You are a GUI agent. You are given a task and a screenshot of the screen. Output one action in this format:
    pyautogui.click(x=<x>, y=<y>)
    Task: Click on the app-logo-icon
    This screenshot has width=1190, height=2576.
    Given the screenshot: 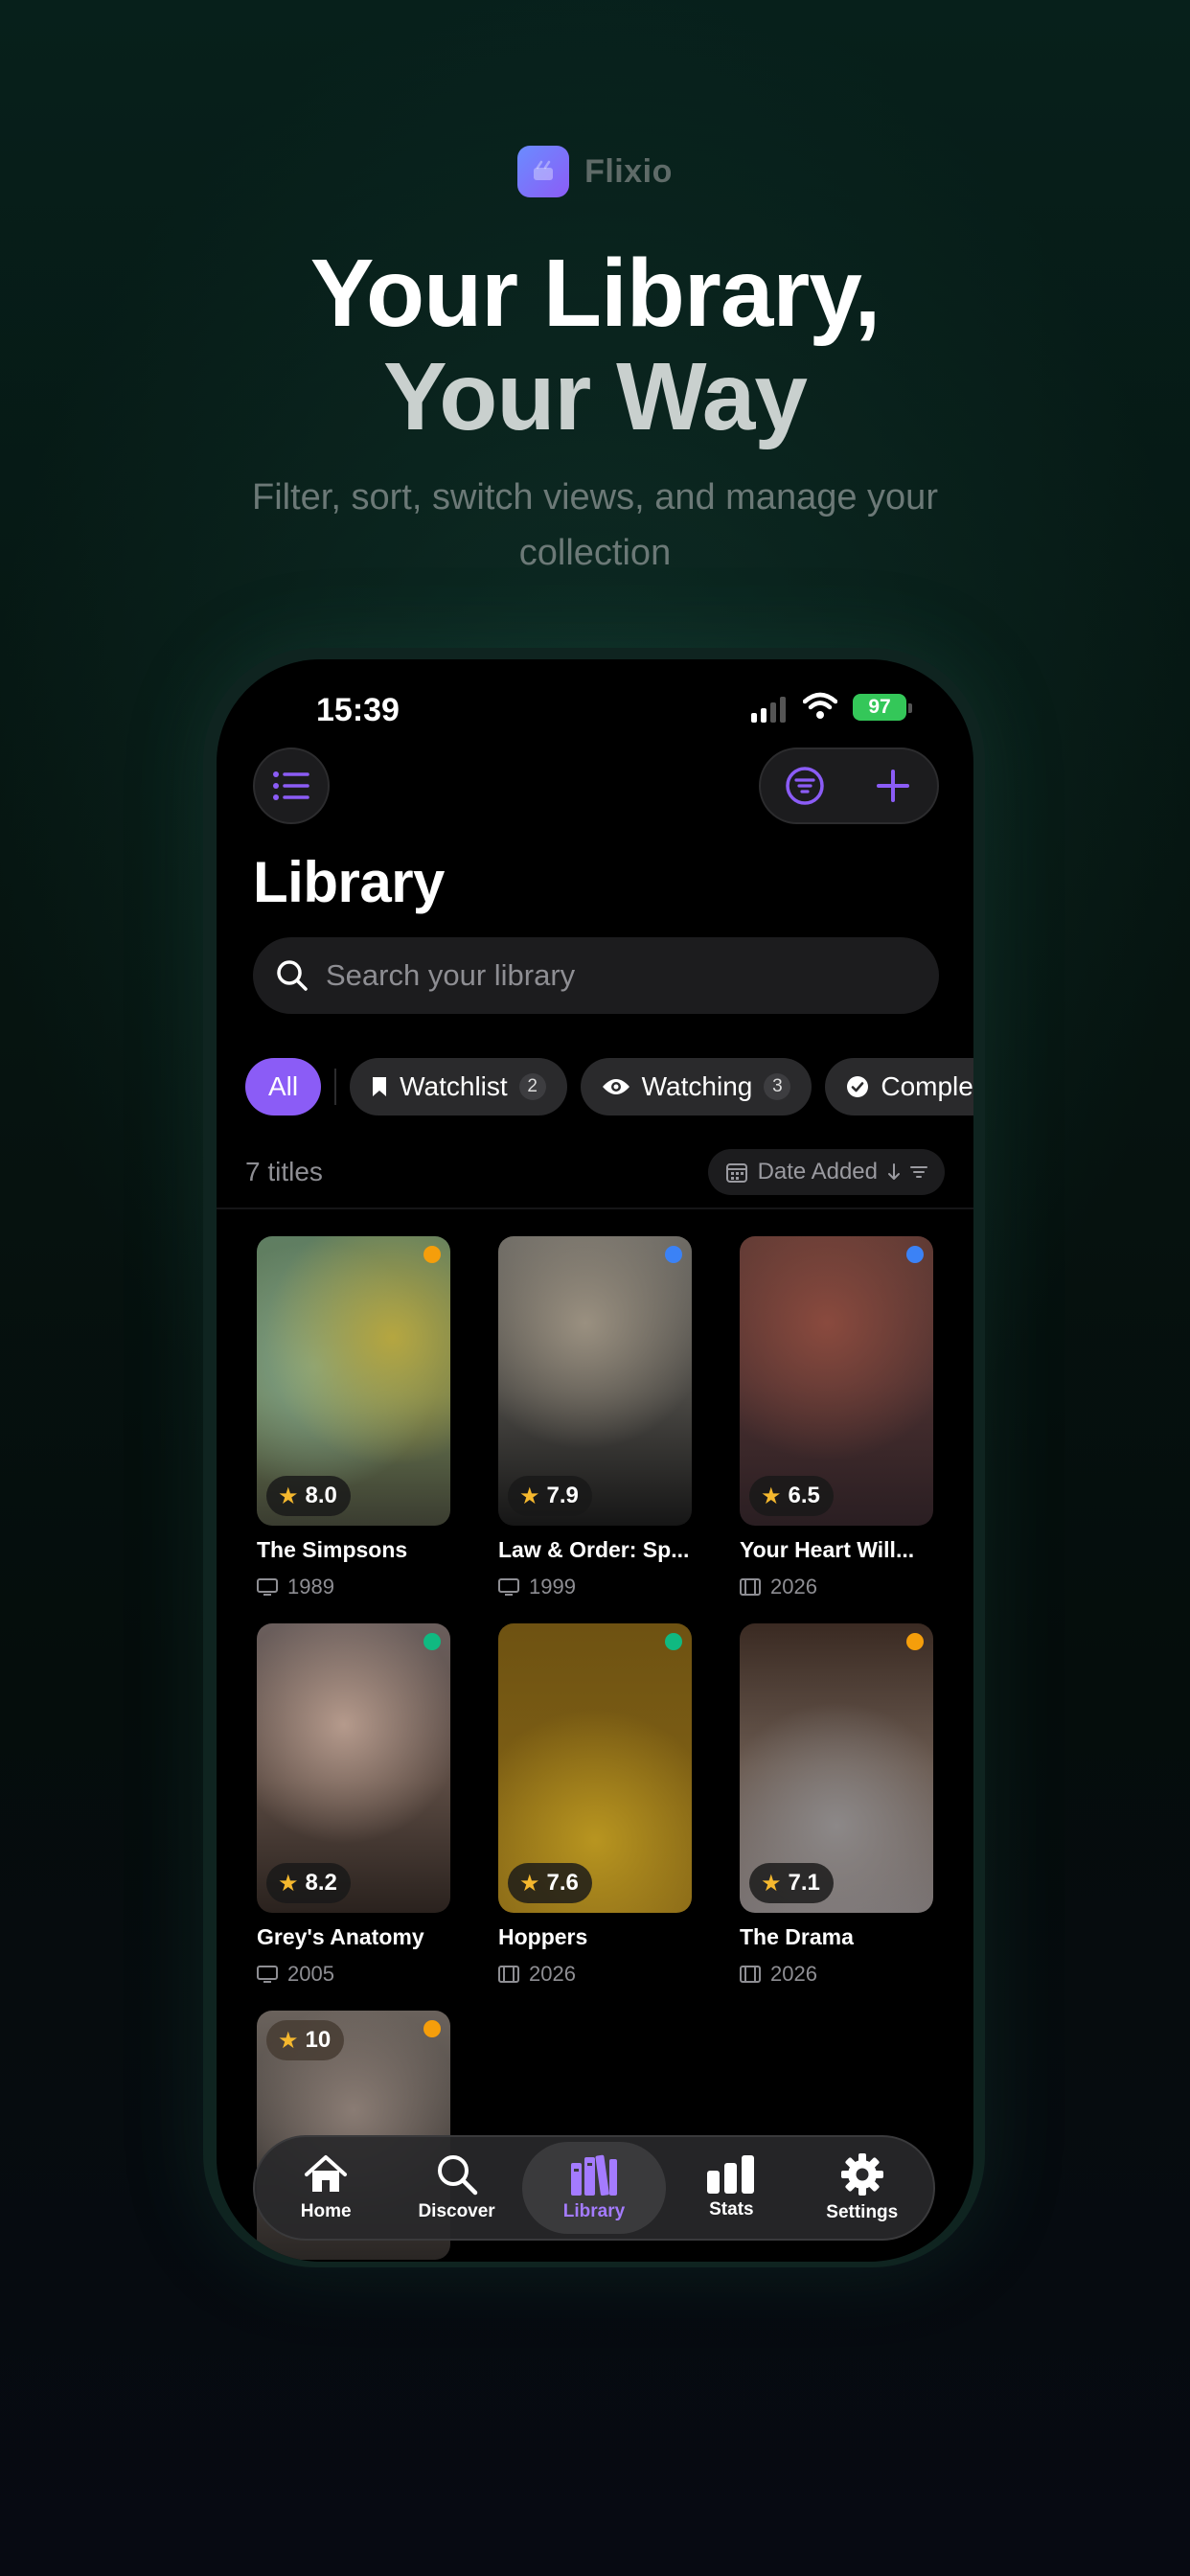 What is the action you would take?
    pyautogui.click(x=543, y=171)
    